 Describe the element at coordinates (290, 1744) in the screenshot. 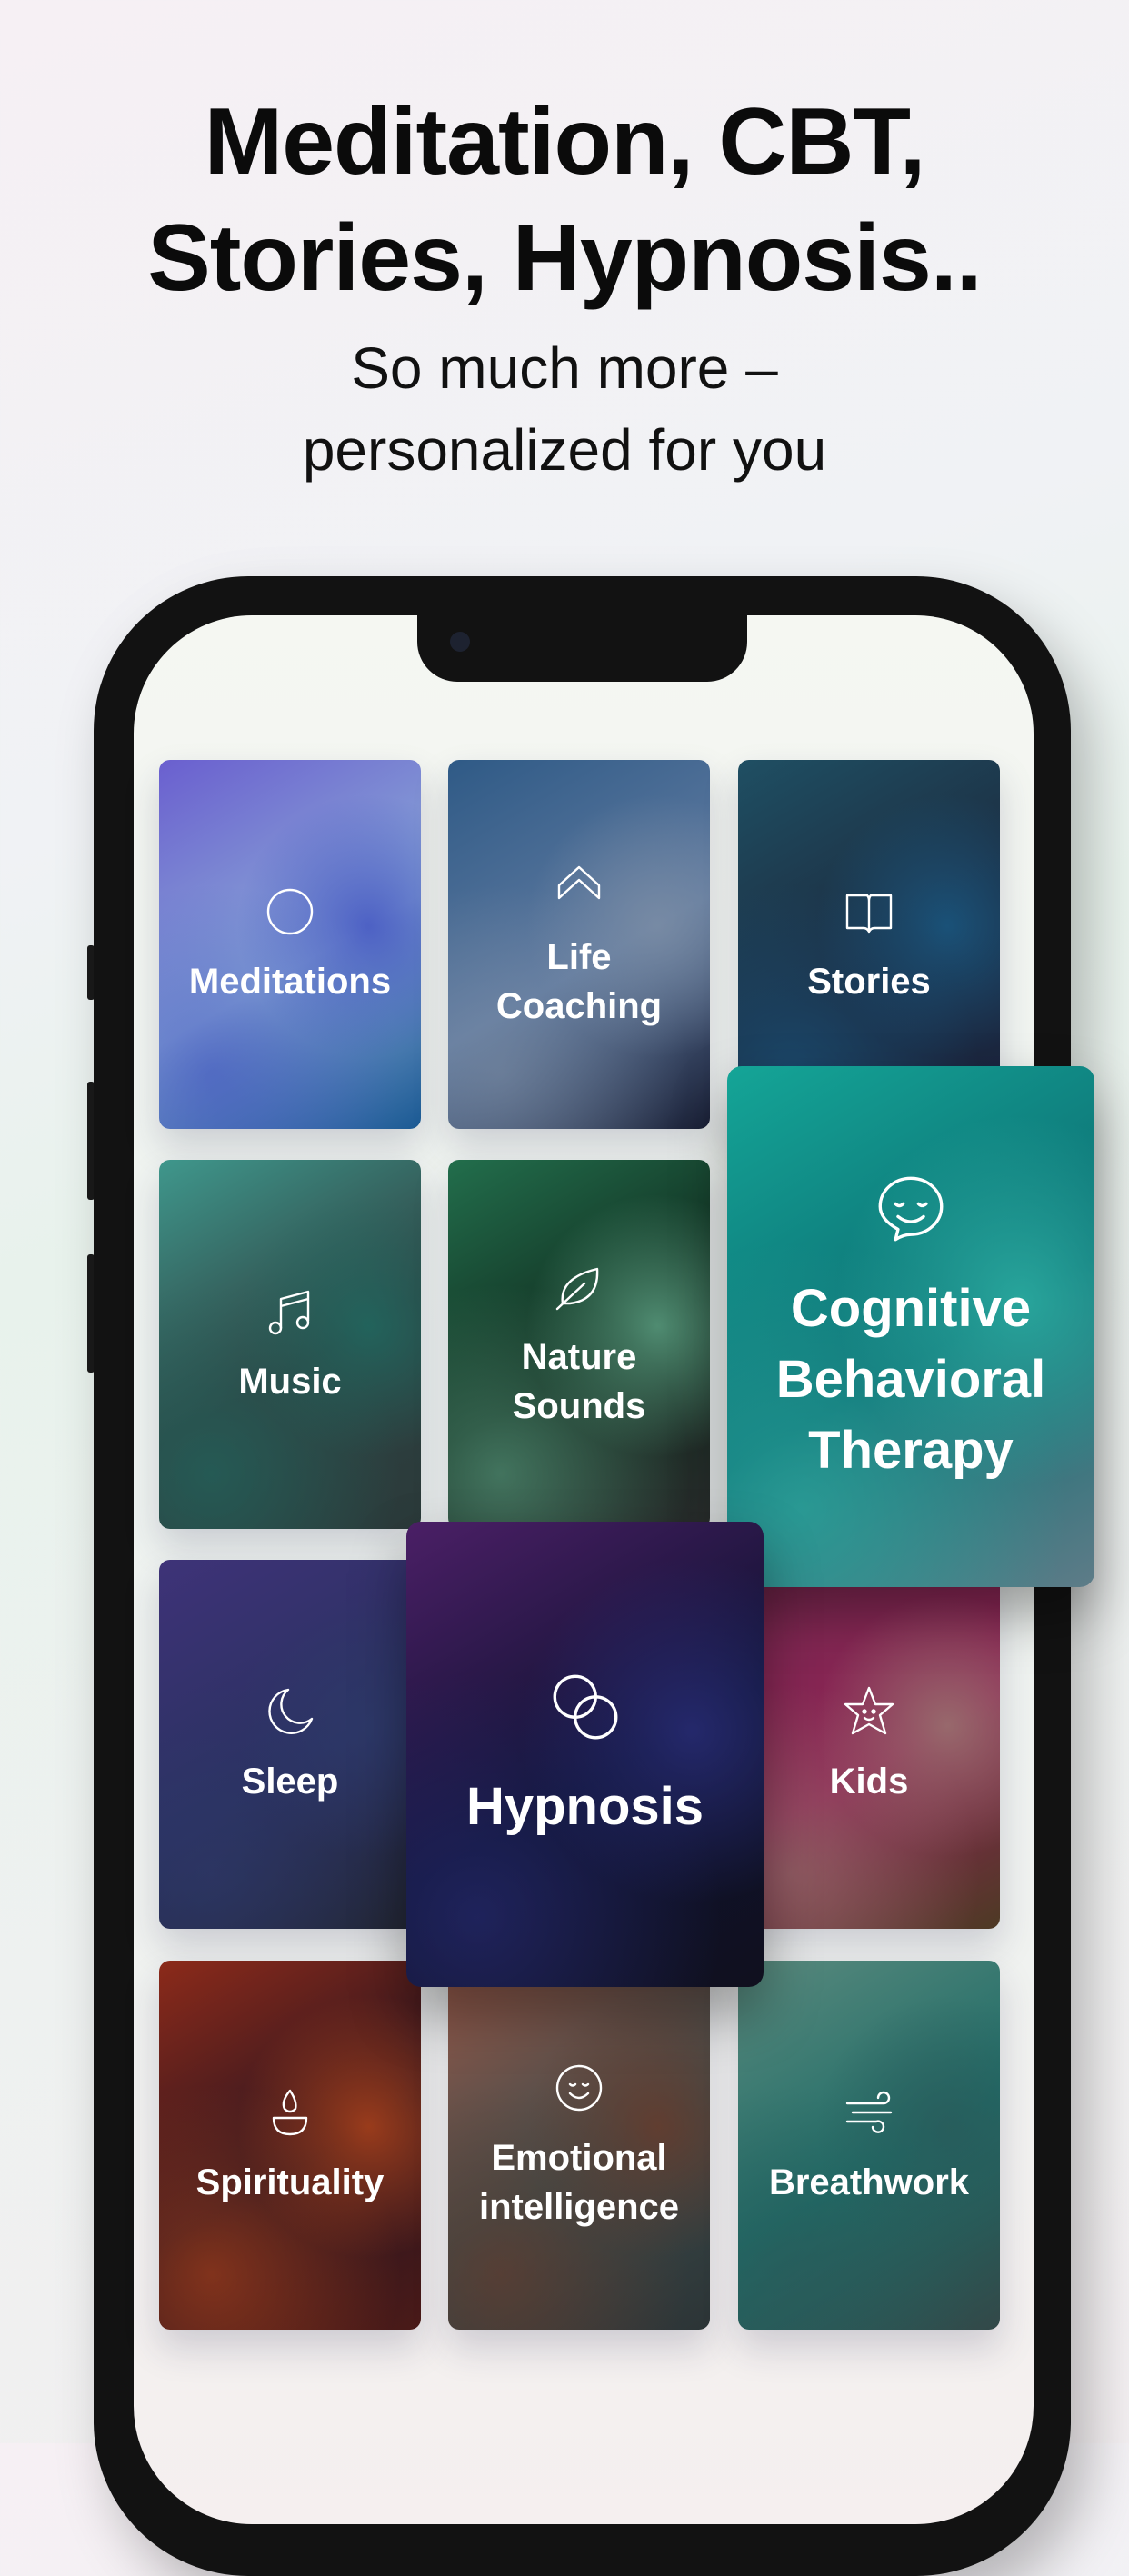

I see `category-tile-sleep: Sleep` at that location.